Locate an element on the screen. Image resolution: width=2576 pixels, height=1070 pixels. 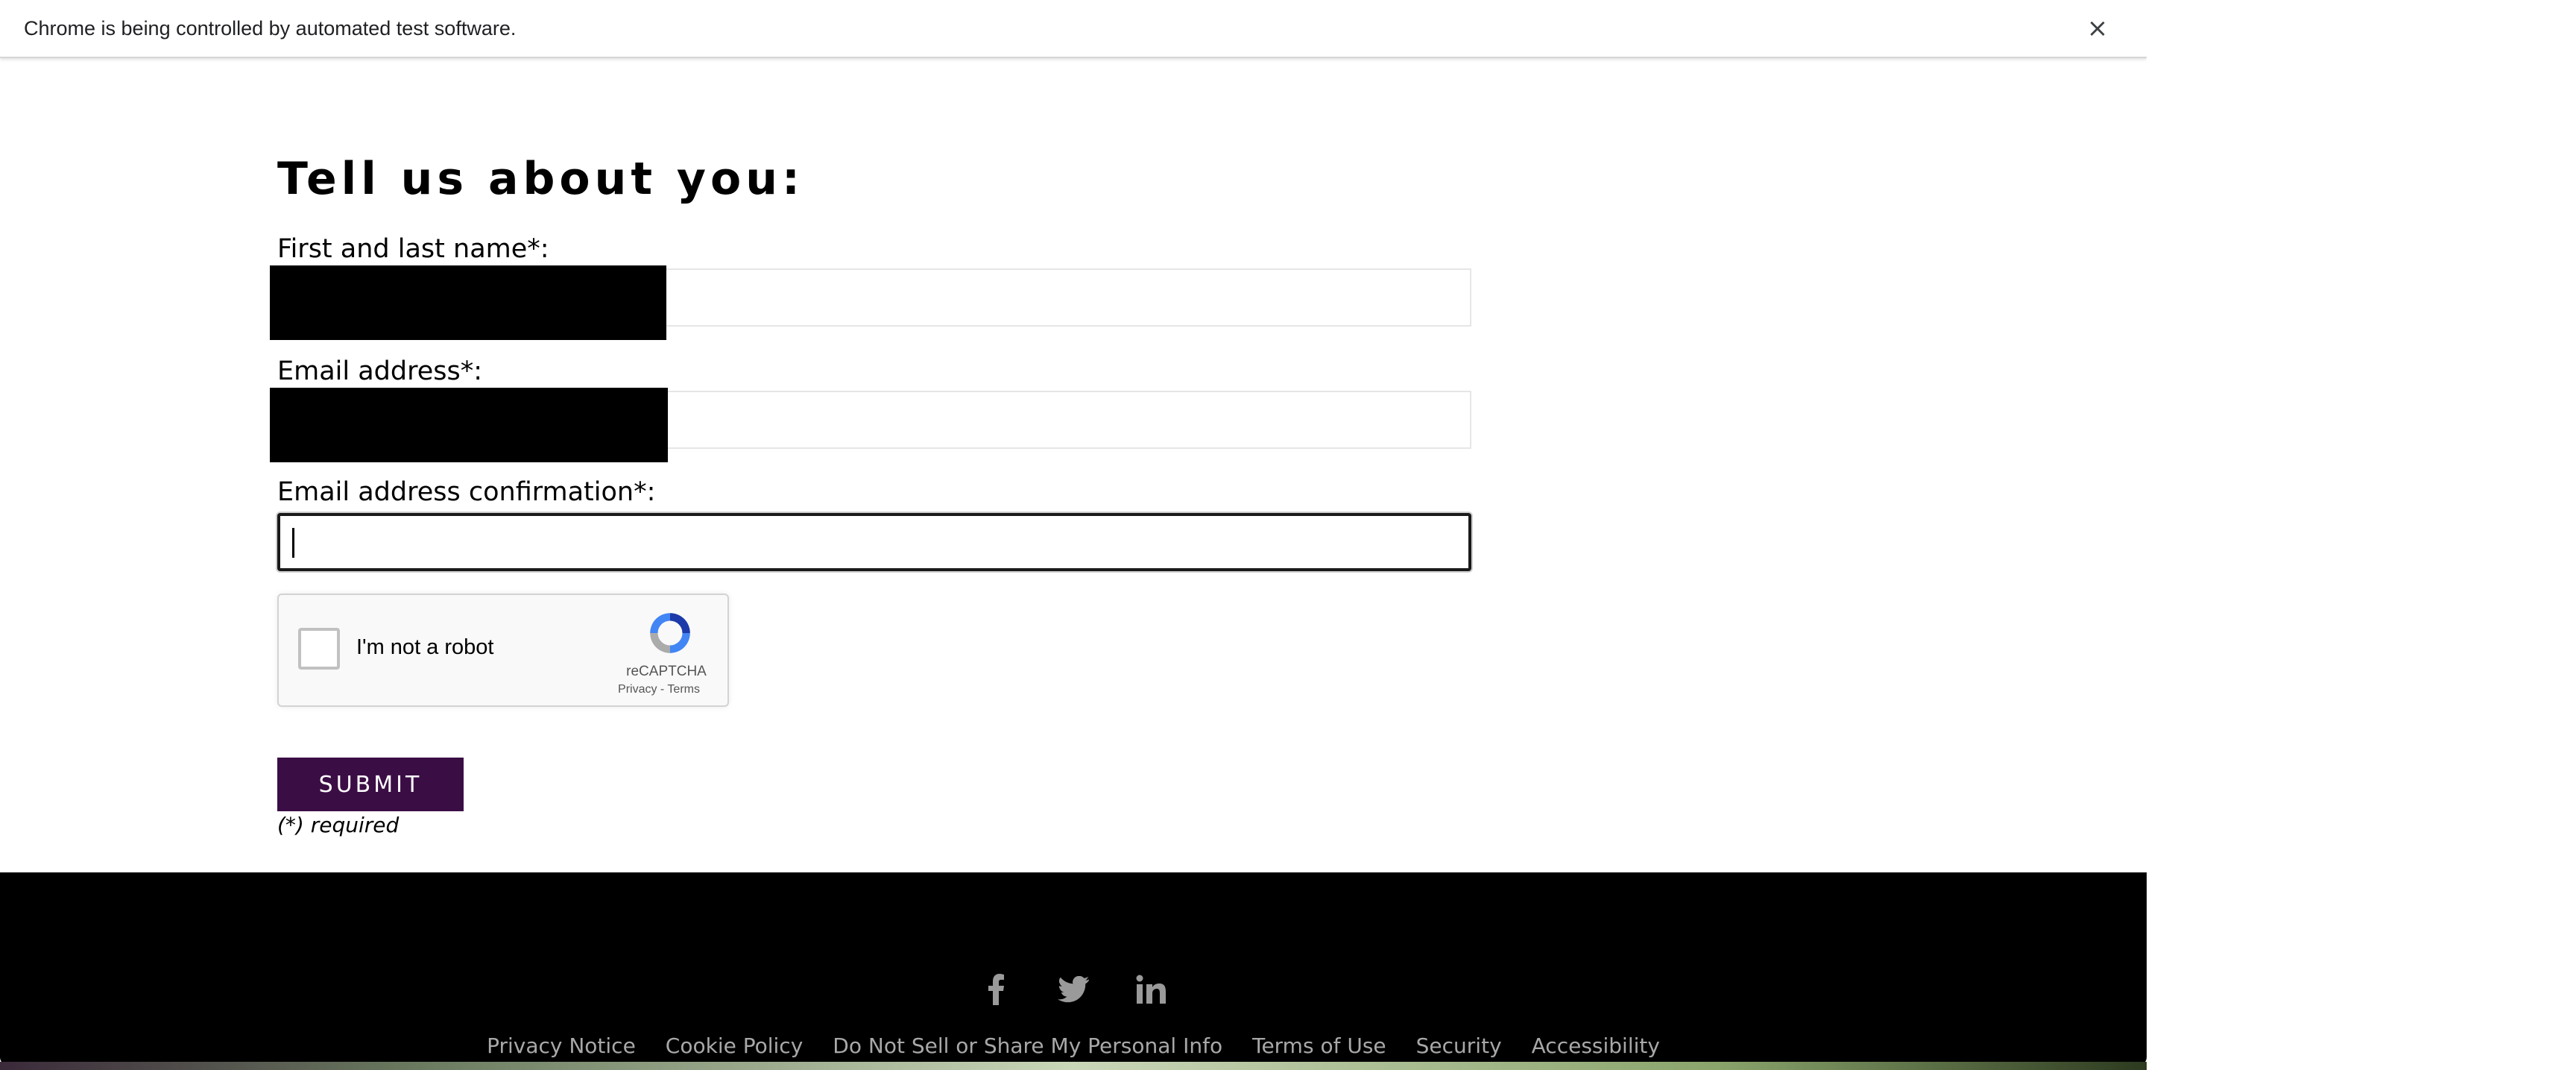
facebook-icon is located at coordinates (995, 989).